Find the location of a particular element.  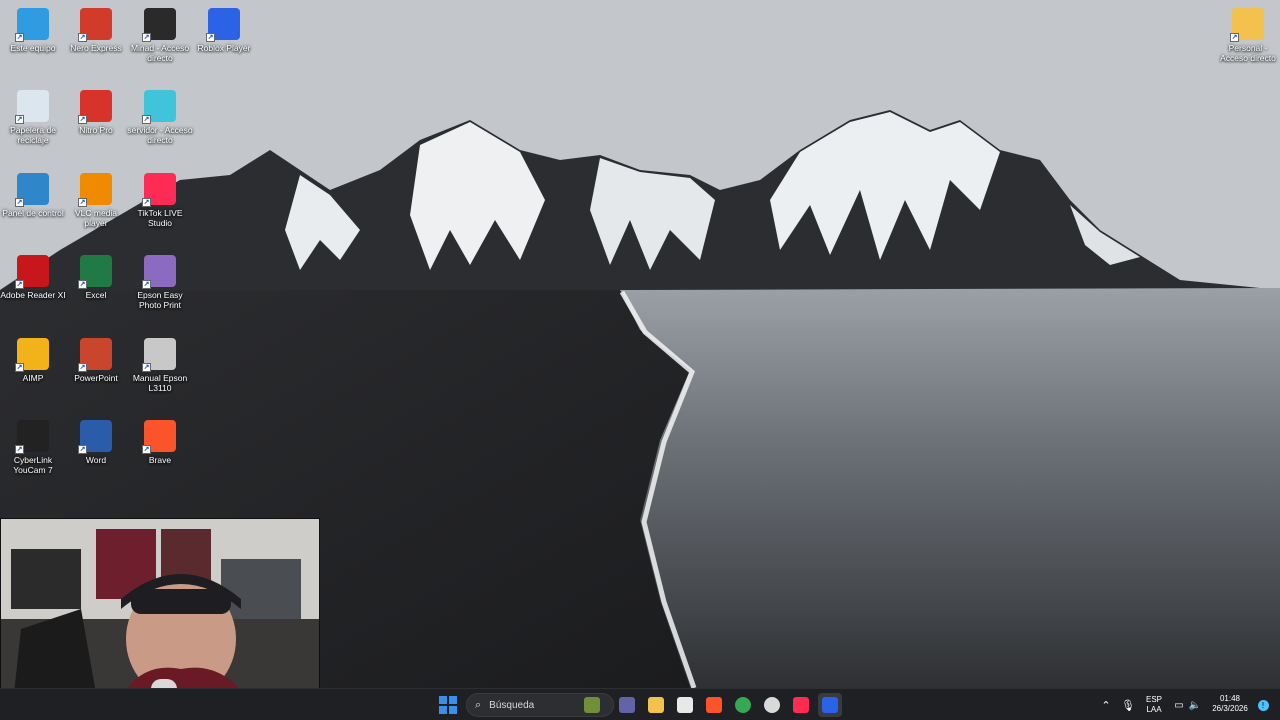

brave-button is located at coordinates (714, 705).